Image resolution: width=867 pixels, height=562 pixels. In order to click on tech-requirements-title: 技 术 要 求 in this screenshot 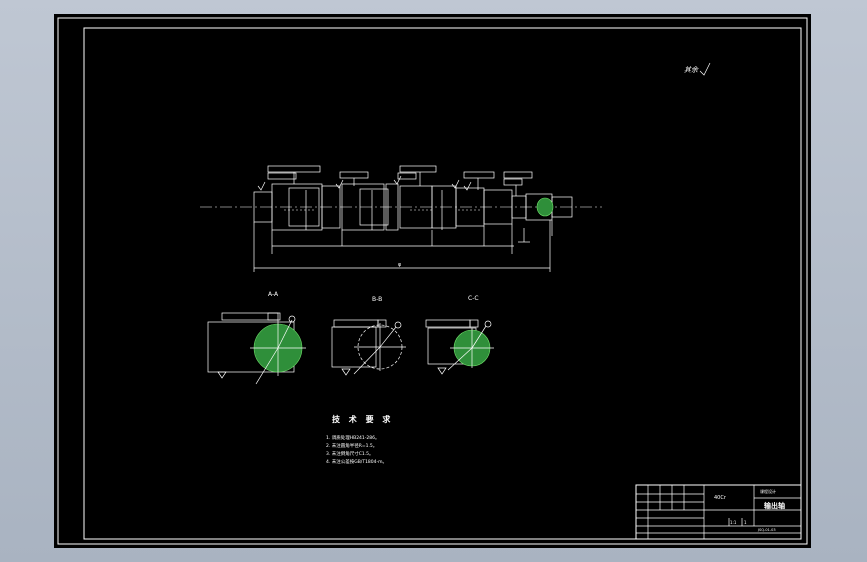, I will do `click(362, 419)`.